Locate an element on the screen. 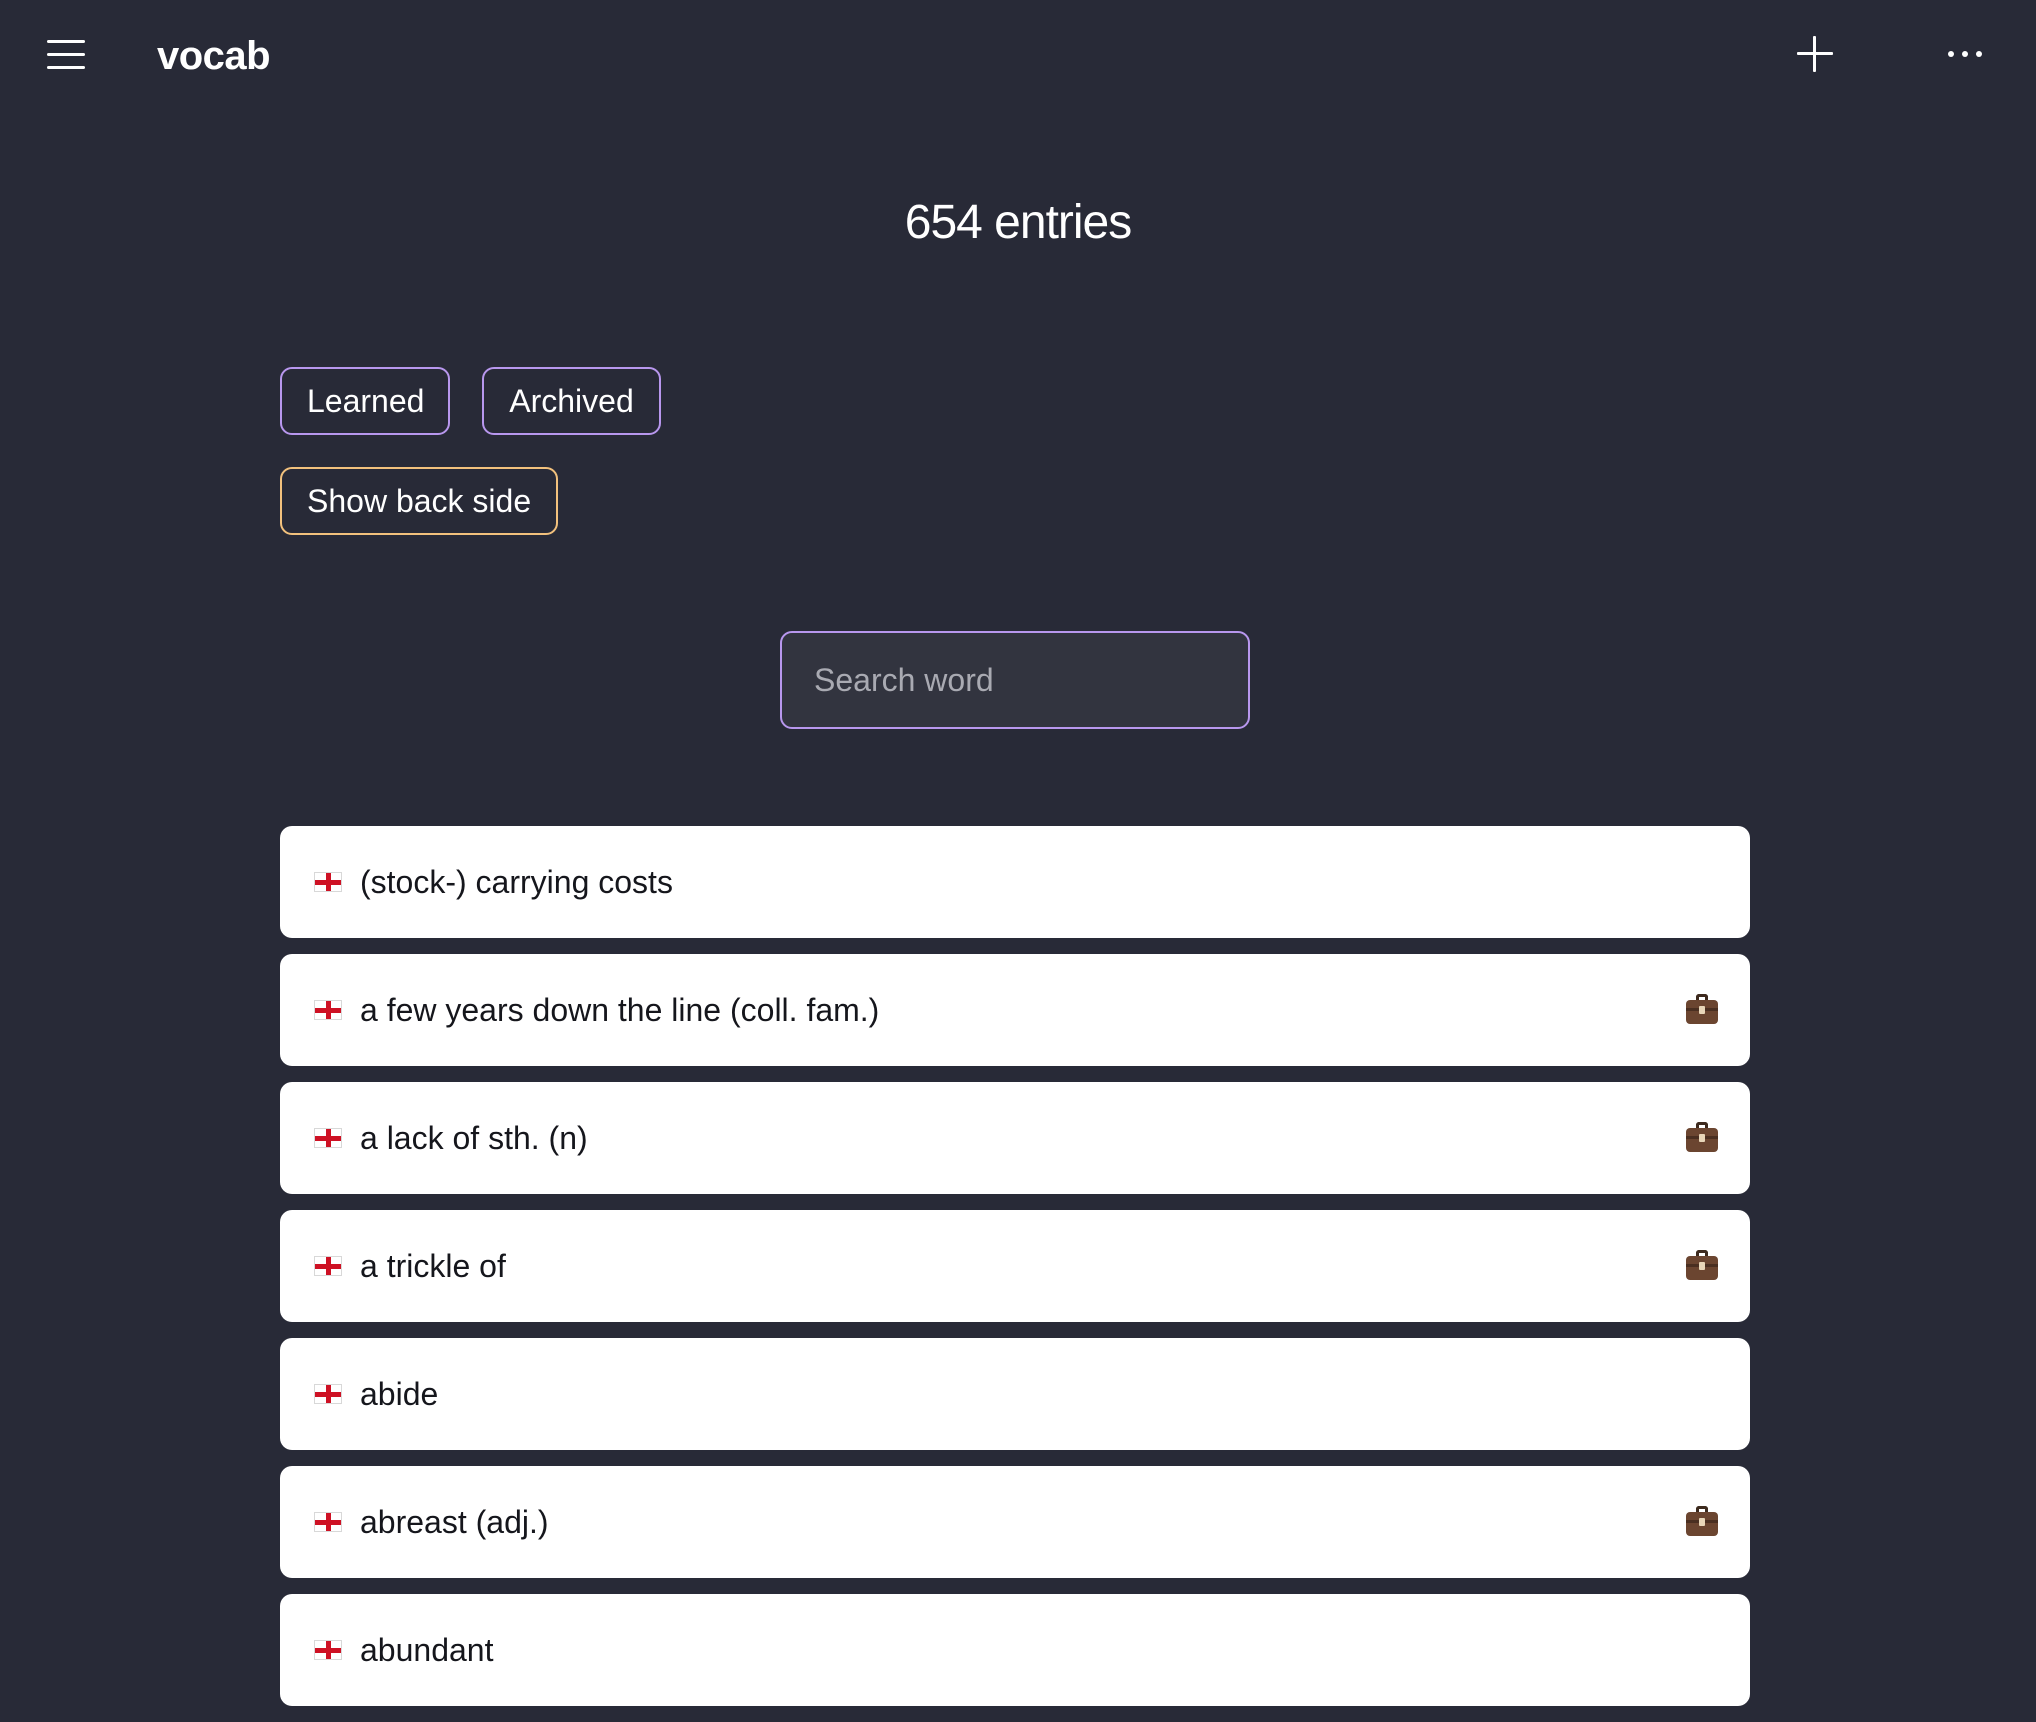 The height and width of the screenshot is (1722, 2036). entries-count: 654 entries is located at coordinates (1018, 222).